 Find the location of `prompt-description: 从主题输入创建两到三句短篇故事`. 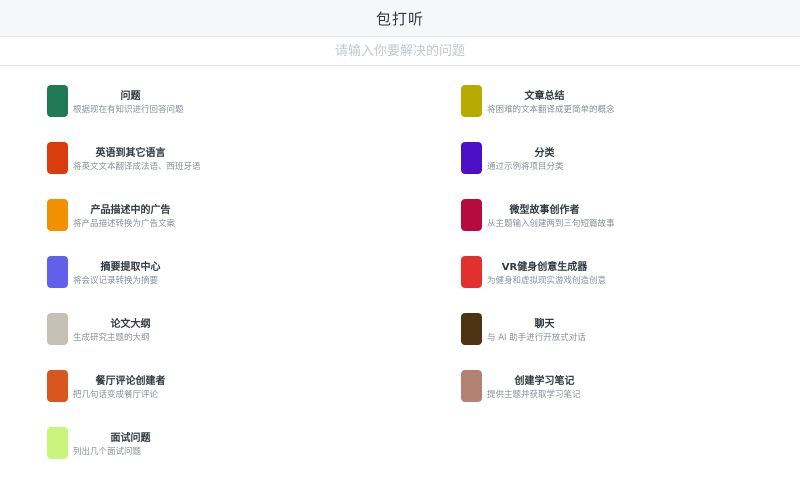

prompt-description: 从主题输入创建两到三句短篇故事 is located at coordinates (551, 224).